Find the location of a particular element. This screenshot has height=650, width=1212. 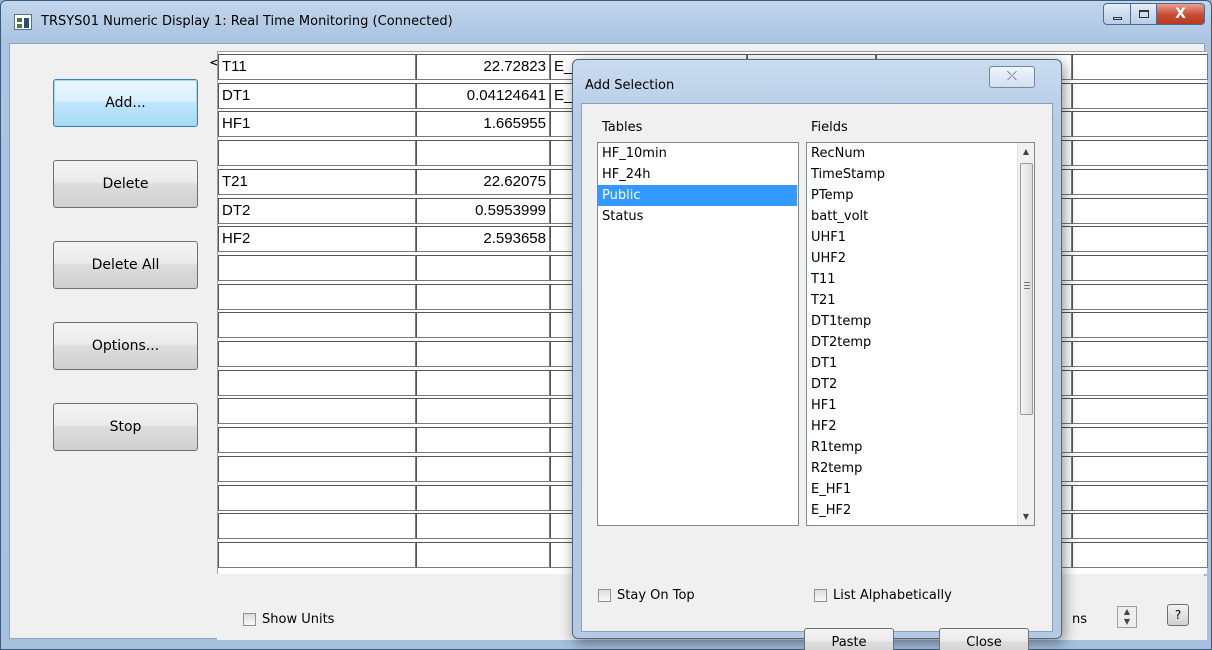

field-list-item: DT1 is located at coordinates (920, 363).